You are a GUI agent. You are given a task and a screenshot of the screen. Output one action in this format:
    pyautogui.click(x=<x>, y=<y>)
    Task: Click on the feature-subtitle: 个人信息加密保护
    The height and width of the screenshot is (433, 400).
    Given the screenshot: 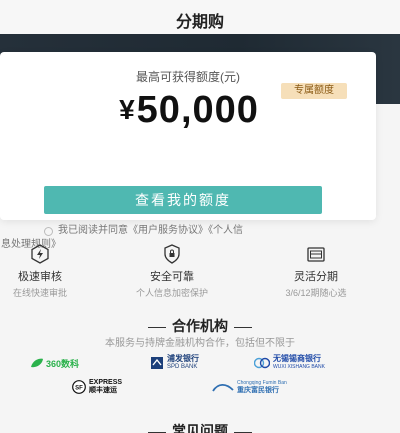 What is the action you would take?
    pyautogui.click(x=171, y=293)
    